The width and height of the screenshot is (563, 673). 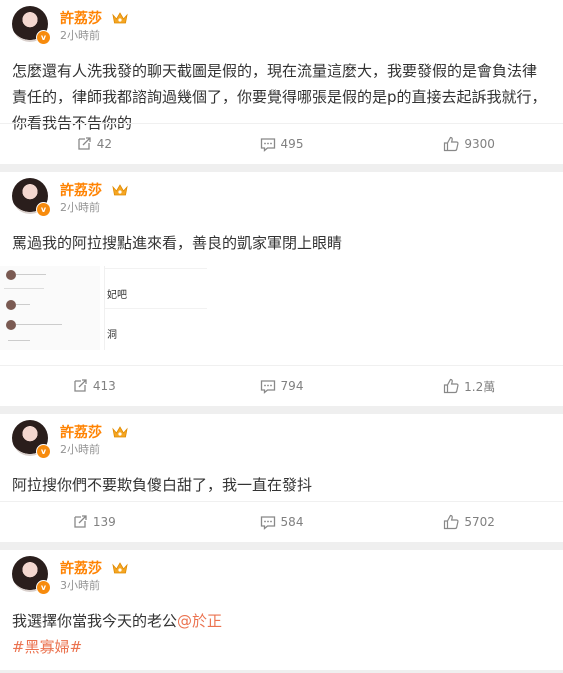 I want to click on post-image: 妃吧 洞, so click(x=281, y=311).